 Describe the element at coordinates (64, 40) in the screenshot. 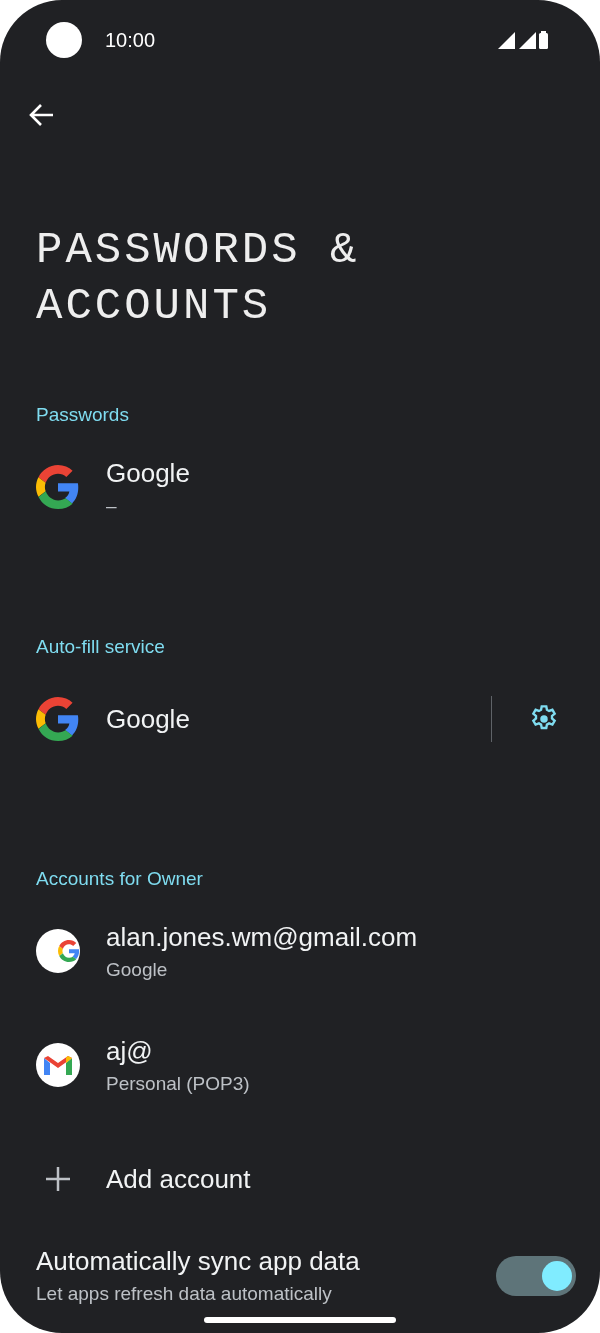

I see `camera-cutout` at that location.